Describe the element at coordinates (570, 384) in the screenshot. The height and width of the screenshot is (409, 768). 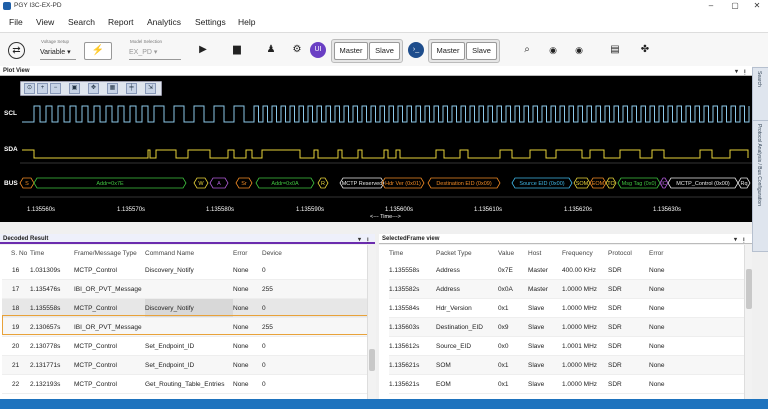
I see `table-row: 1.135621s EOM 0x1 Slave 1.0000 MHz SDR None` at that location.